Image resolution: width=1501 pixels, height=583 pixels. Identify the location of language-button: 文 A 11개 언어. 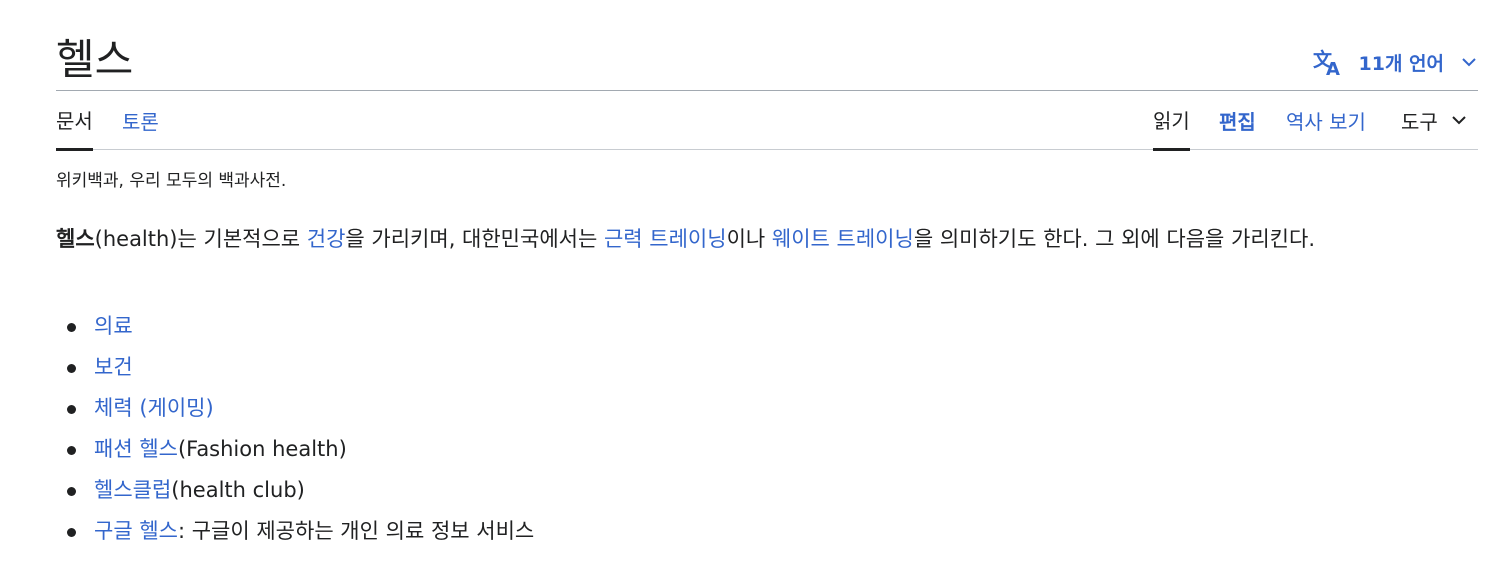
(1396, 62).